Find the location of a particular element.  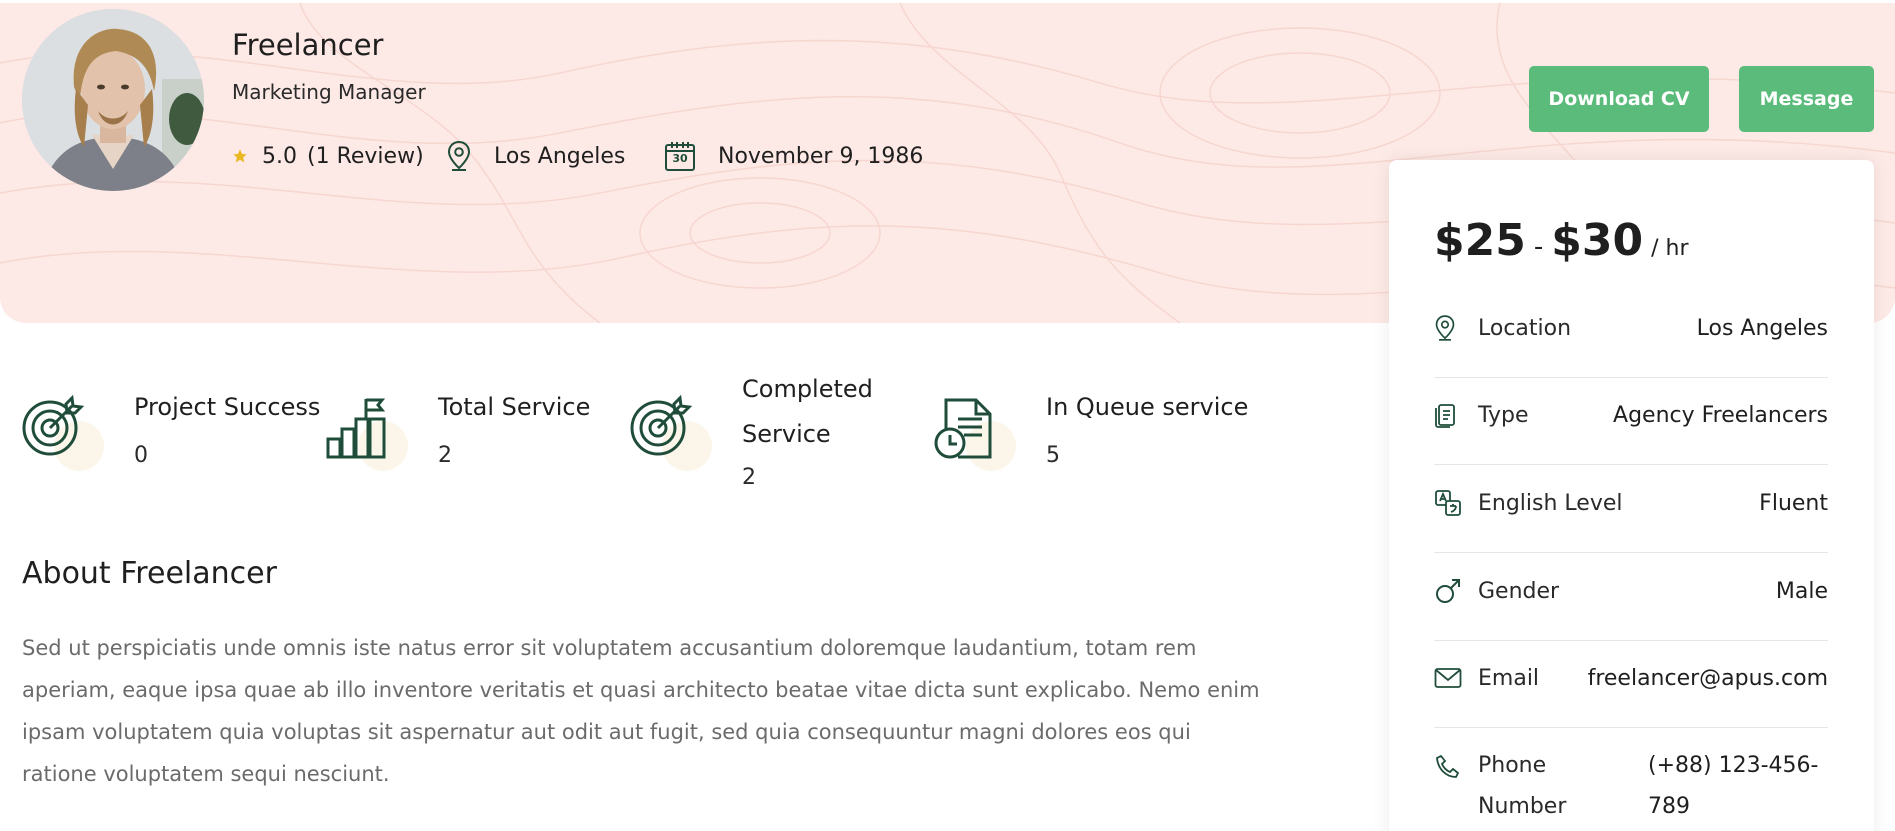

rating-summary: 5.0 (1 Review) is located at coordinates (328, 156).